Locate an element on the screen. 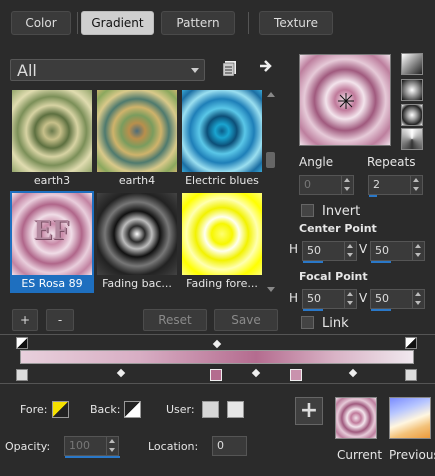 This screenshot has width=435, height=476. opacity-slider is located at coordinates (92, 457).